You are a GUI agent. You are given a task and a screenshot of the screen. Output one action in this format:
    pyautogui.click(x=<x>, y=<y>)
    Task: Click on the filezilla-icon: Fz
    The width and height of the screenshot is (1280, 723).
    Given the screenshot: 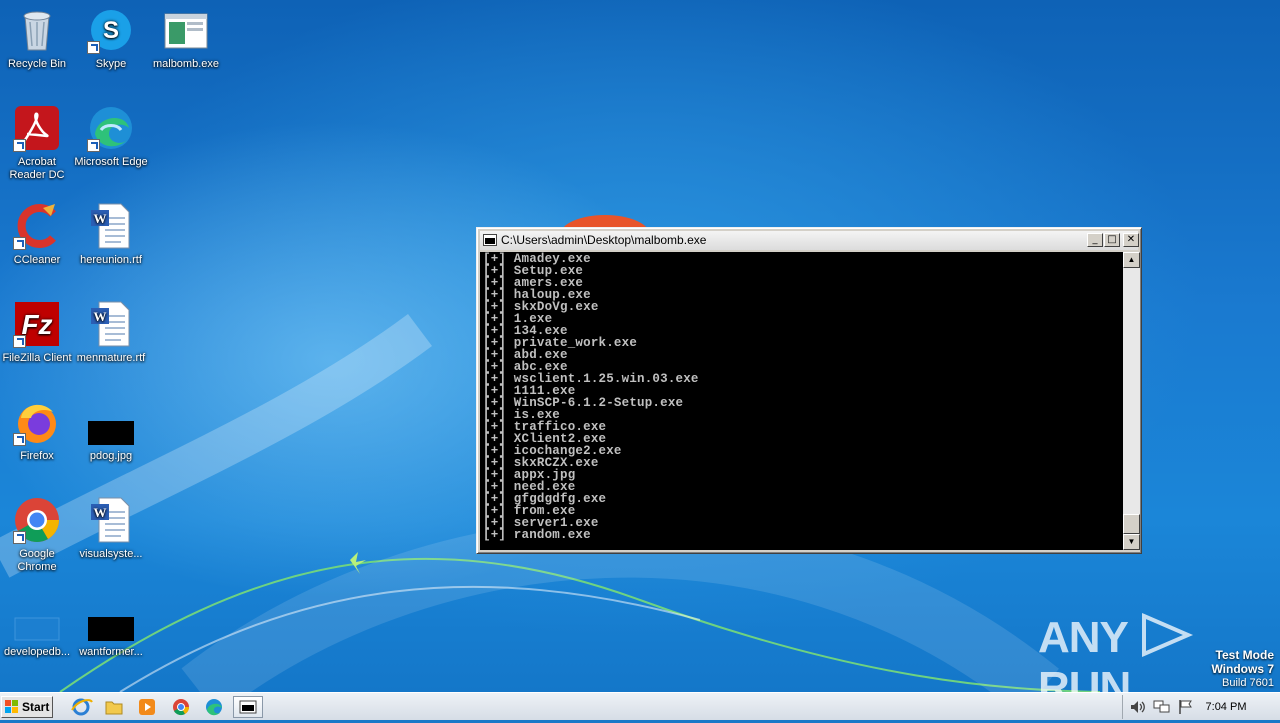 What is the action you would take?
    pyautogui.click(x=37, y=324)
    